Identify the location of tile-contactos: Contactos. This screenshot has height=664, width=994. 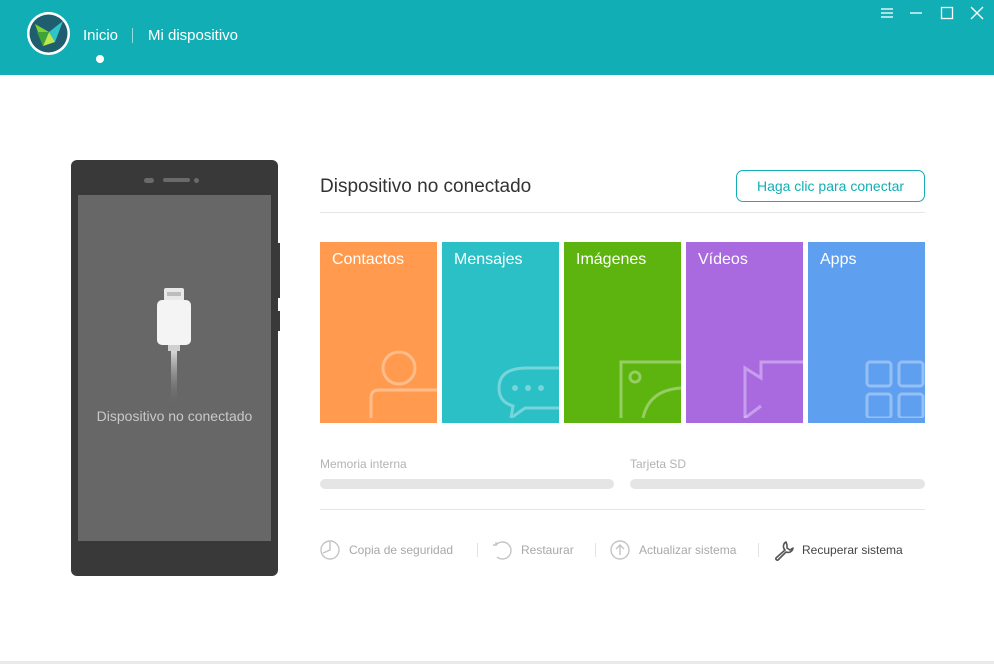
(378, 332).